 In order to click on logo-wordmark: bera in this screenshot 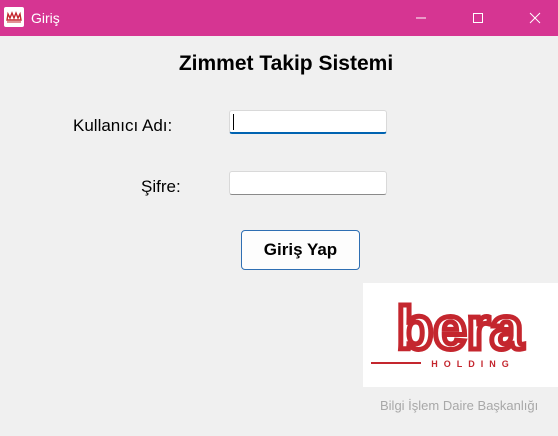, I will do `click(460, 328)`.